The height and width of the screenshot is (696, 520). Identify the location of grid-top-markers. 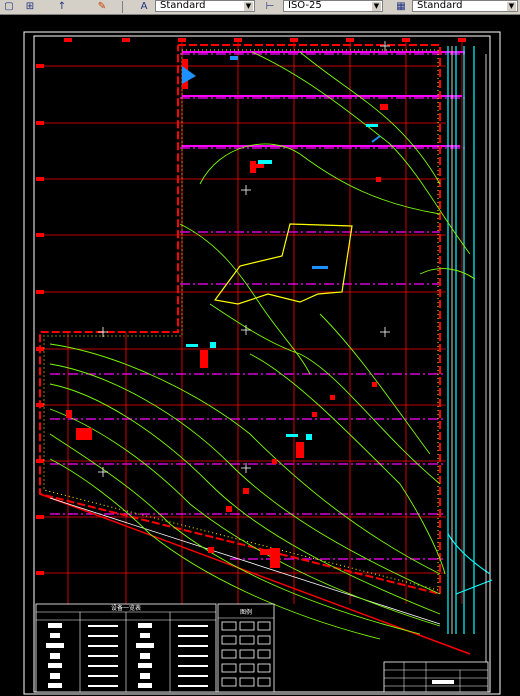
(265, 40).